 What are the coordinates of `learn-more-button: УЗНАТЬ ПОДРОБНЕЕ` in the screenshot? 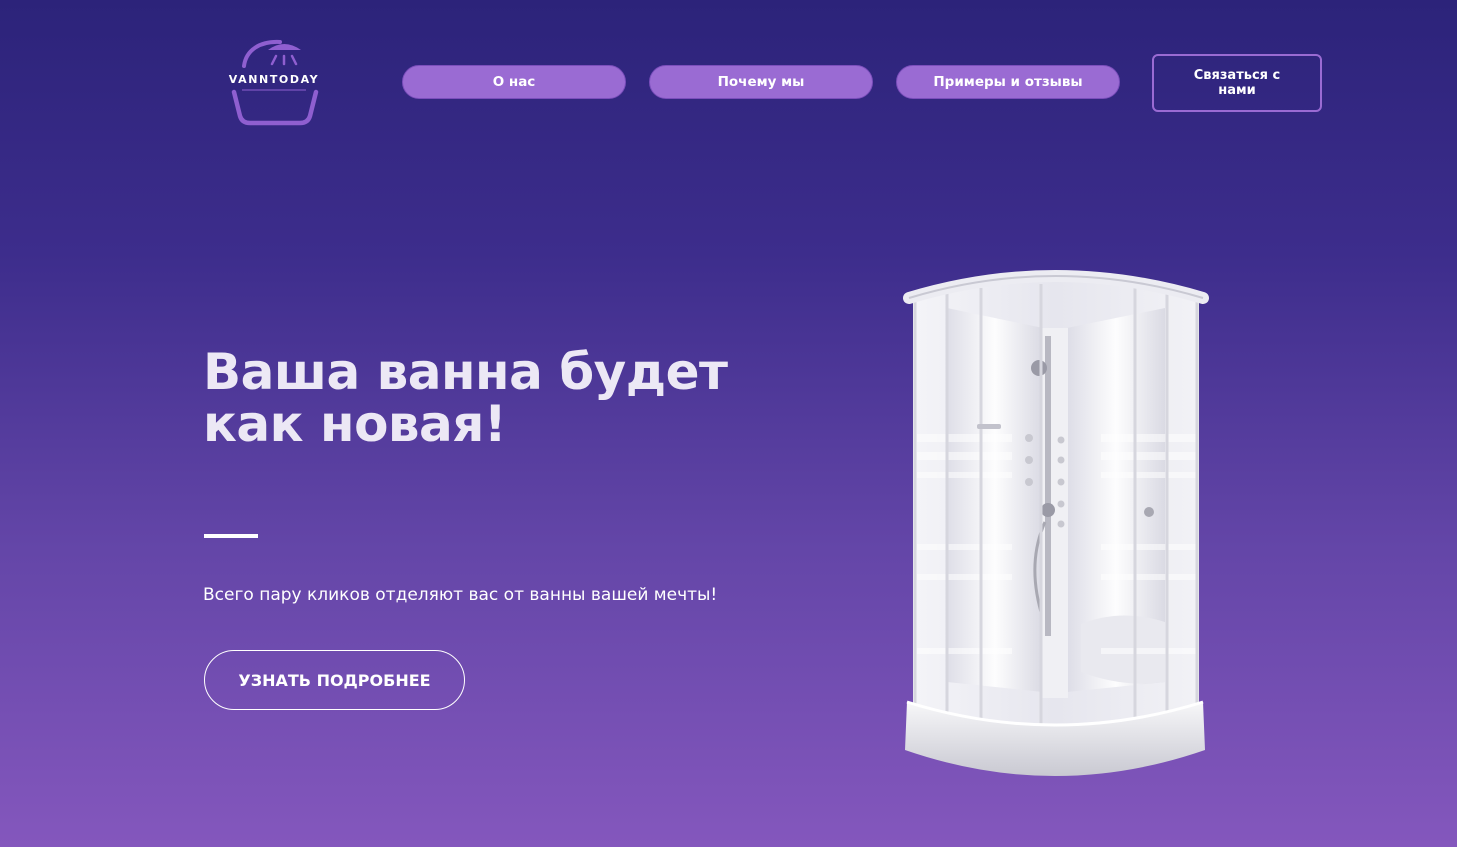 It's located at (334, 680).